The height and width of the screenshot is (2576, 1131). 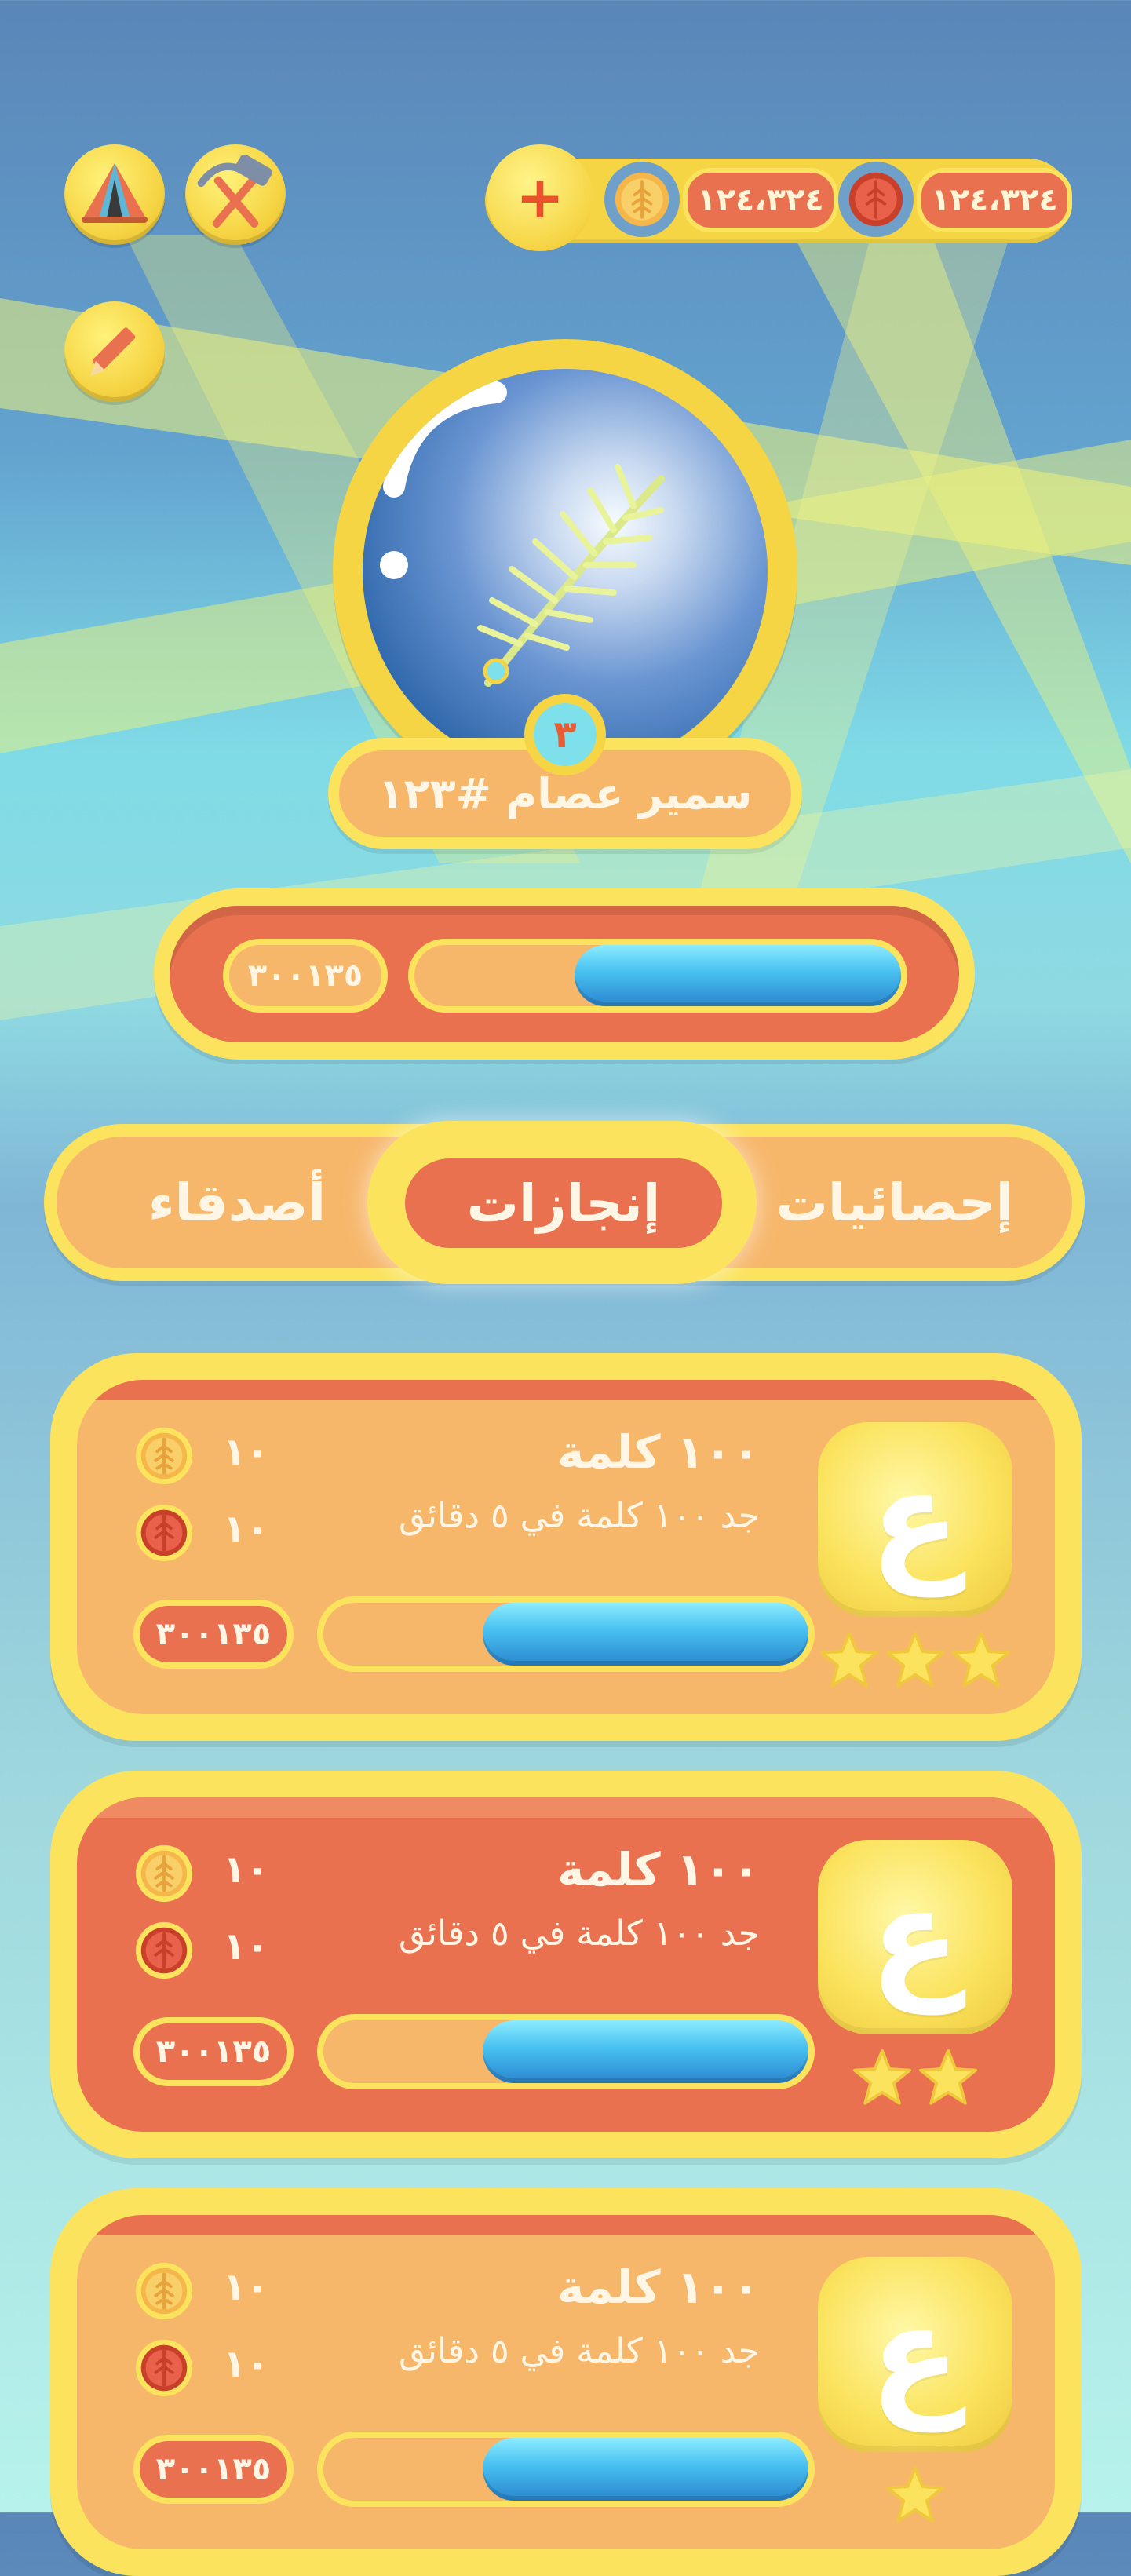 What do you see at coordinates (760, 200) in the screenshot?
I see `gold-coin-count: ١٢٤،٣٢٤` at bounding box center [760, 200].